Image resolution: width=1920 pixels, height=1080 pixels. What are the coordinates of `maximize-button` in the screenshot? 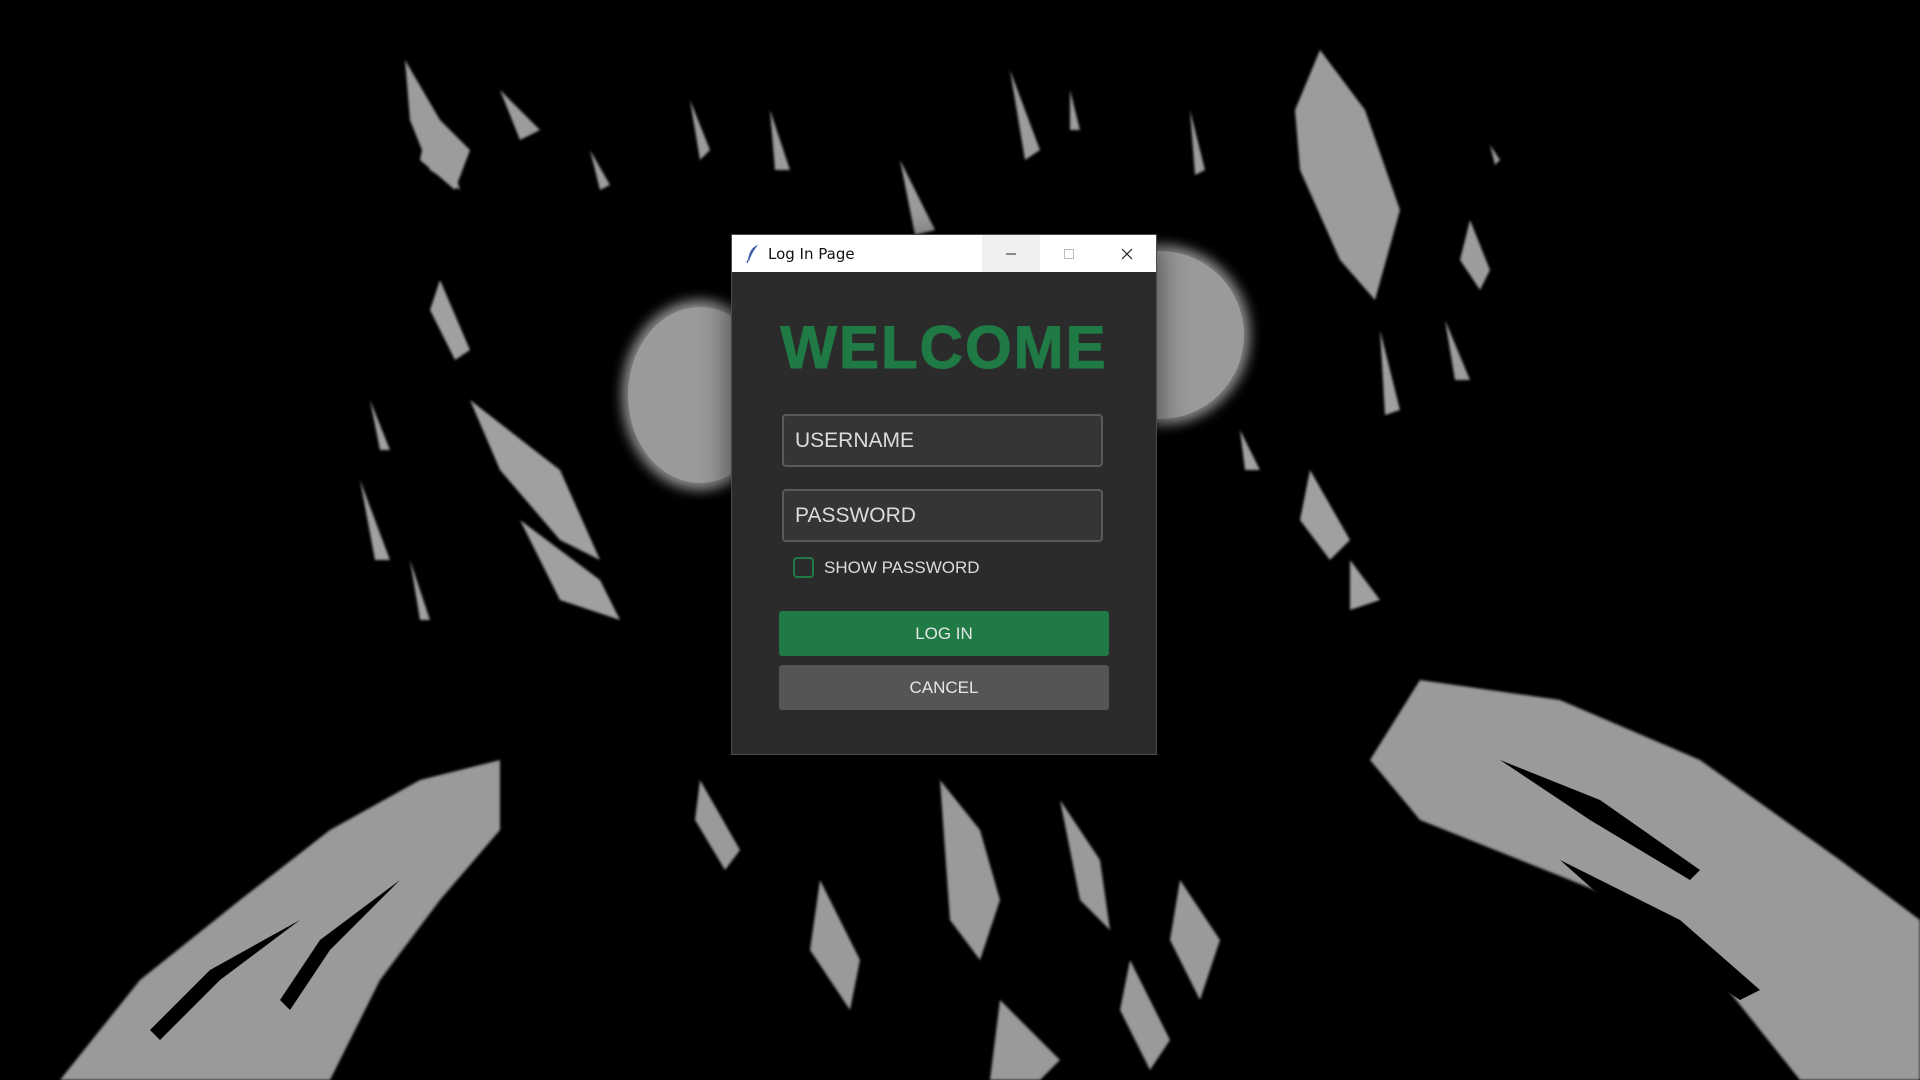 It's located at (1069, 253).